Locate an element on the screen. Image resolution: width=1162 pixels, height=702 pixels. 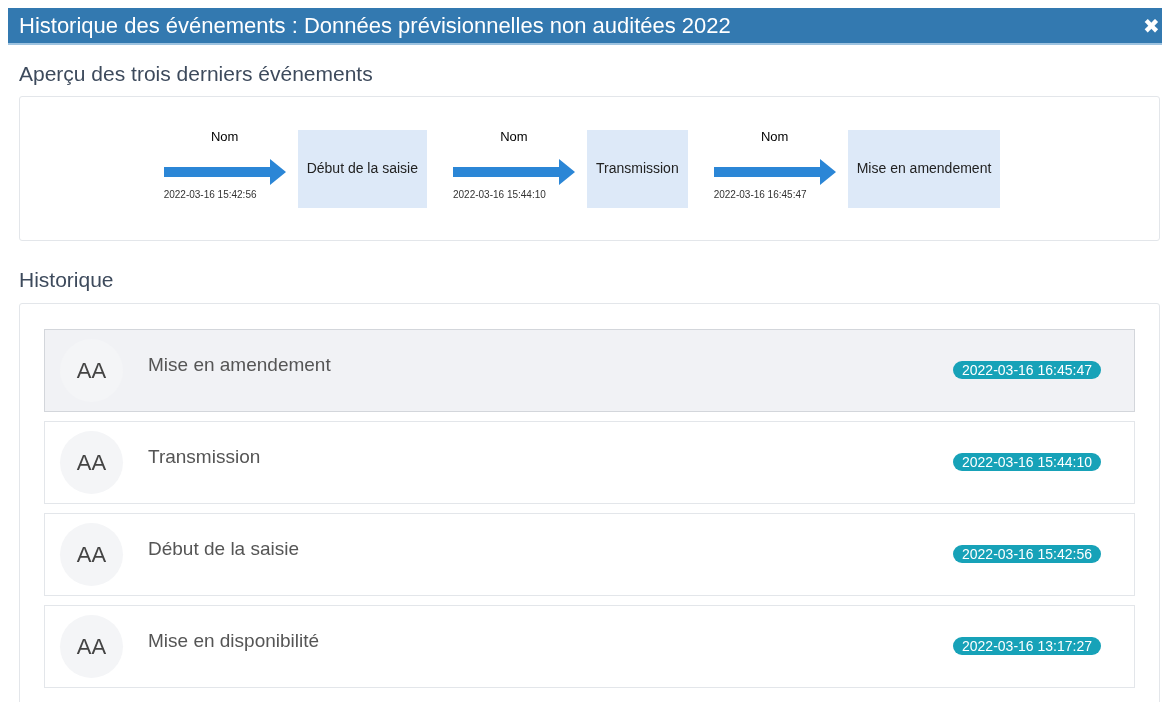
date-badge: 2022-03-16 16:45:47 is located at coordinates (1027, 369).